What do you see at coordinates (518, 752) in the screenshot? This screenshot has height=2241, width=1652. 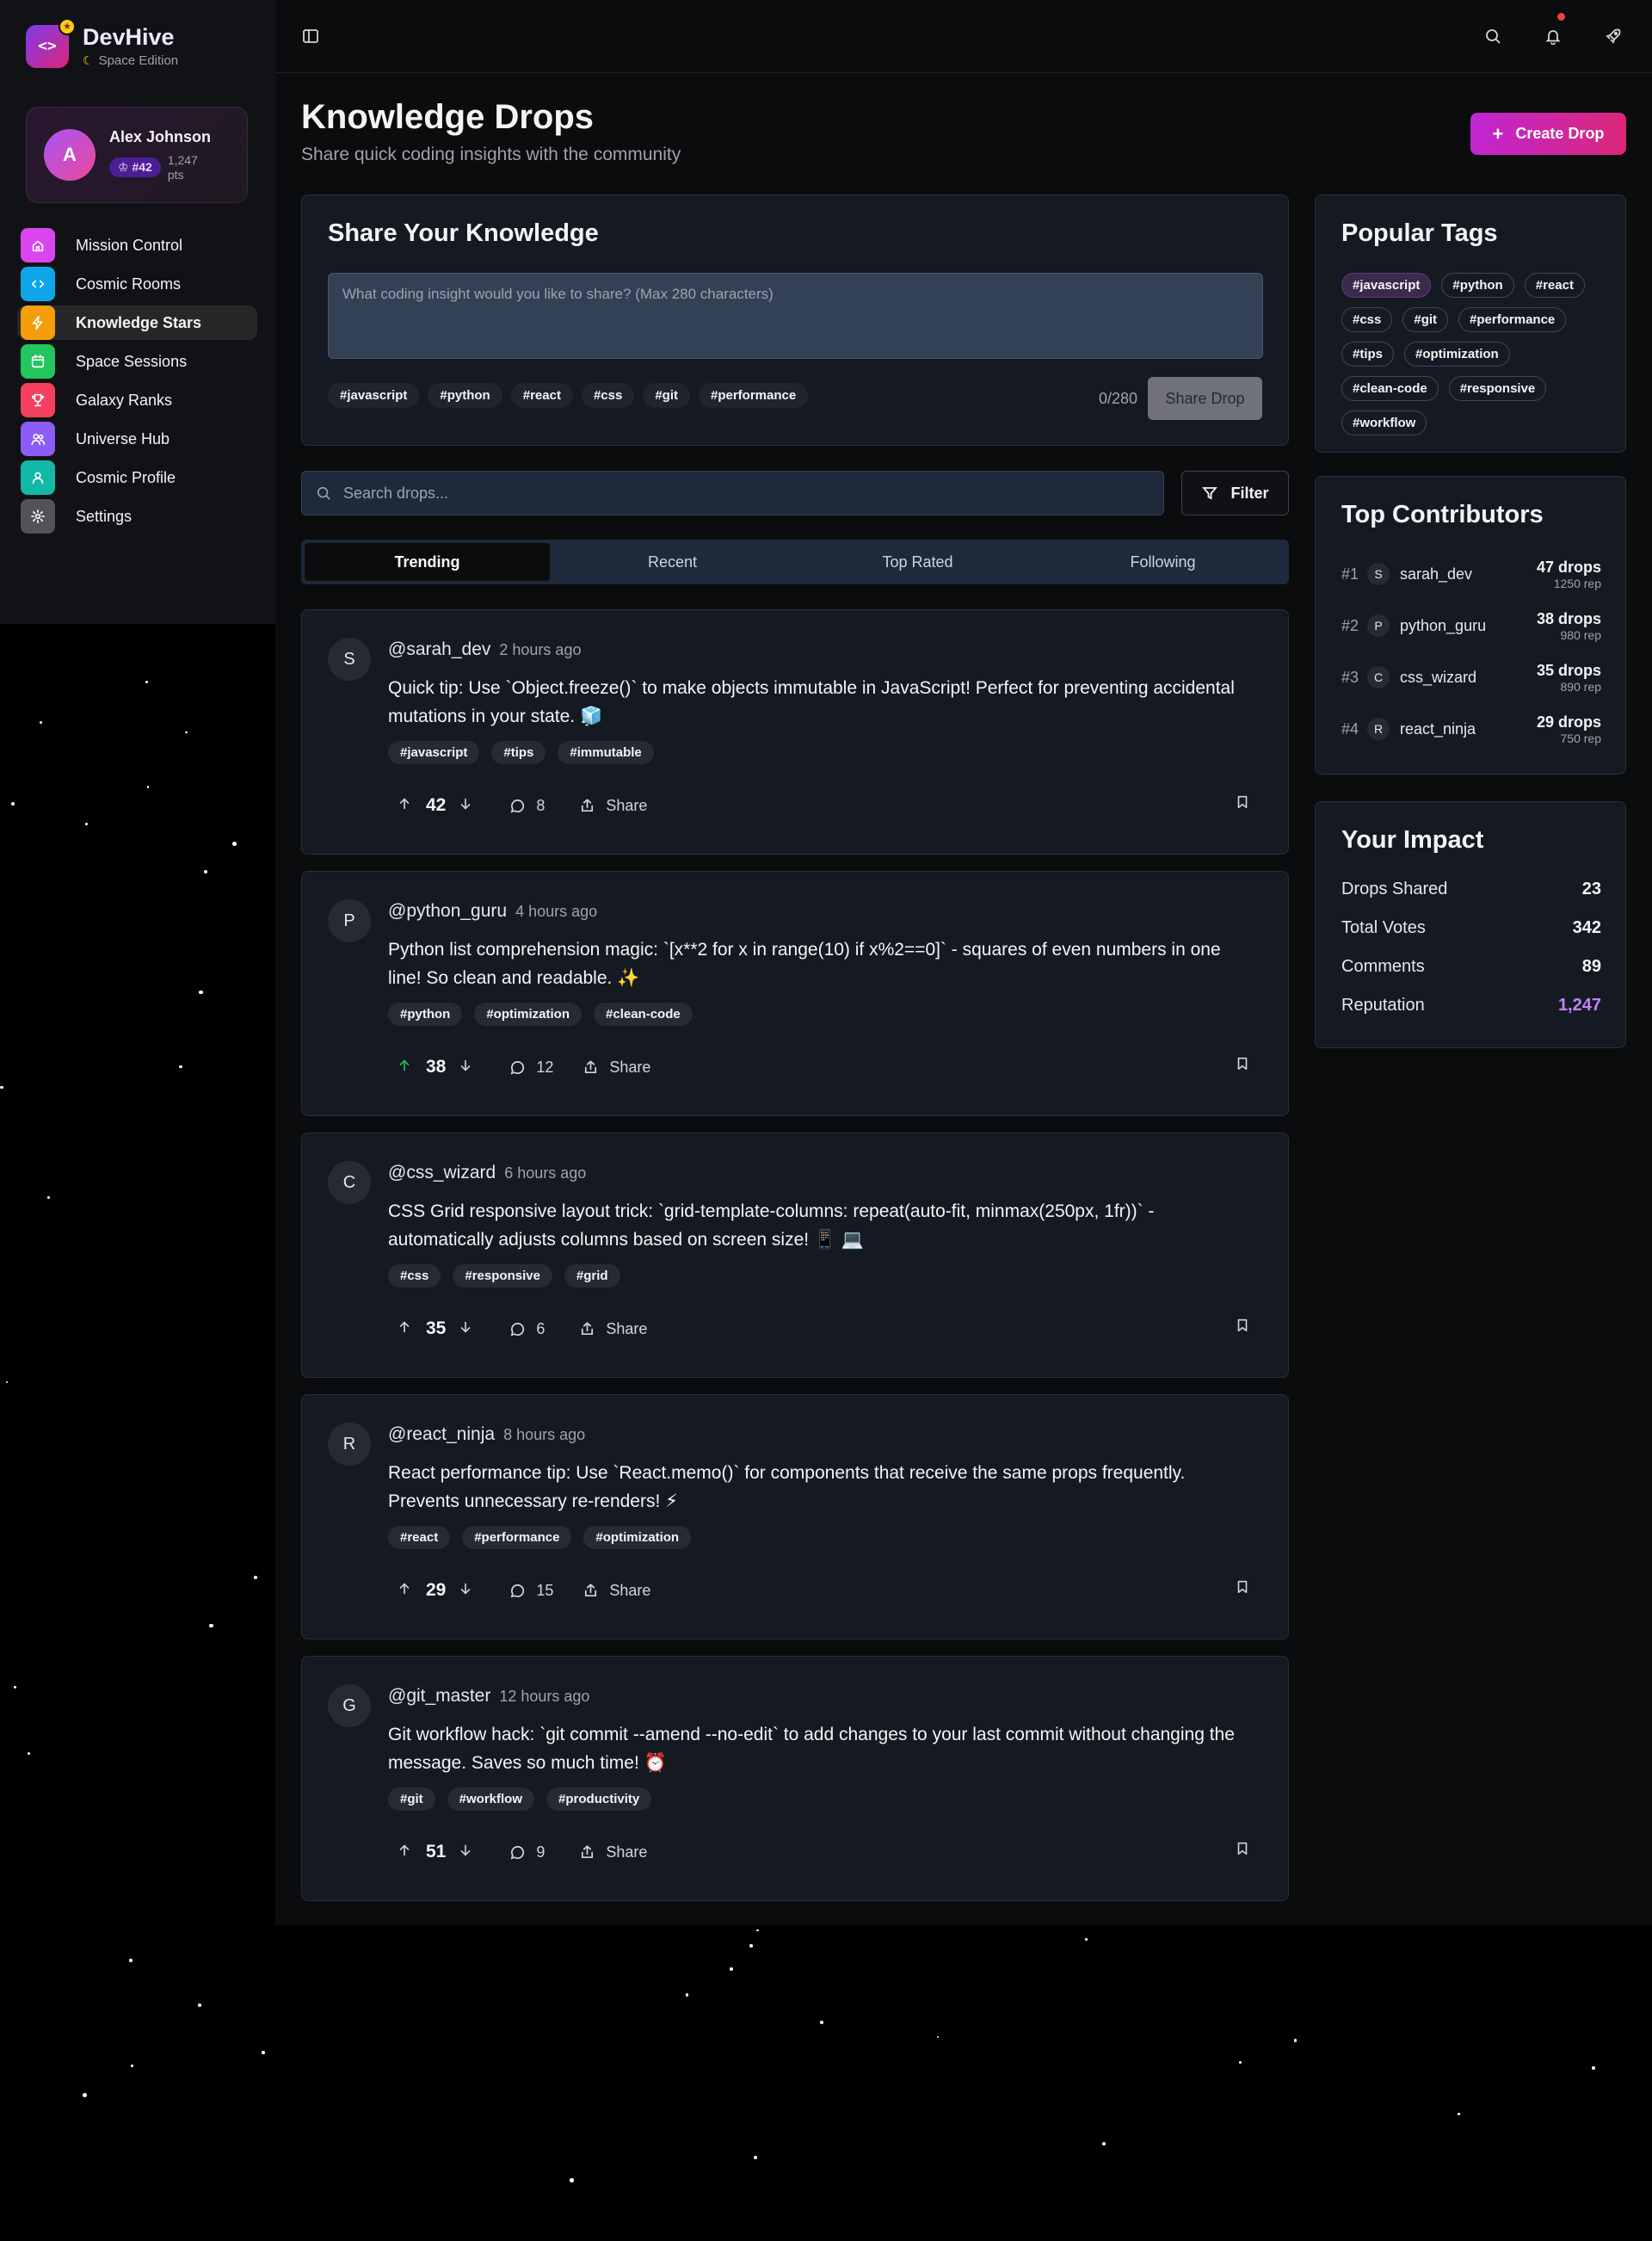 I see `post-tag: #tips` at bounding box center [518, 752].